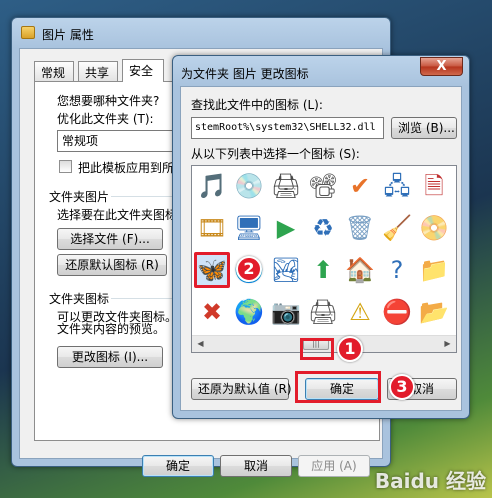  I want to click on select-icon-label: 从以下列表中选择一个图标 (S):, so click(275, 154).